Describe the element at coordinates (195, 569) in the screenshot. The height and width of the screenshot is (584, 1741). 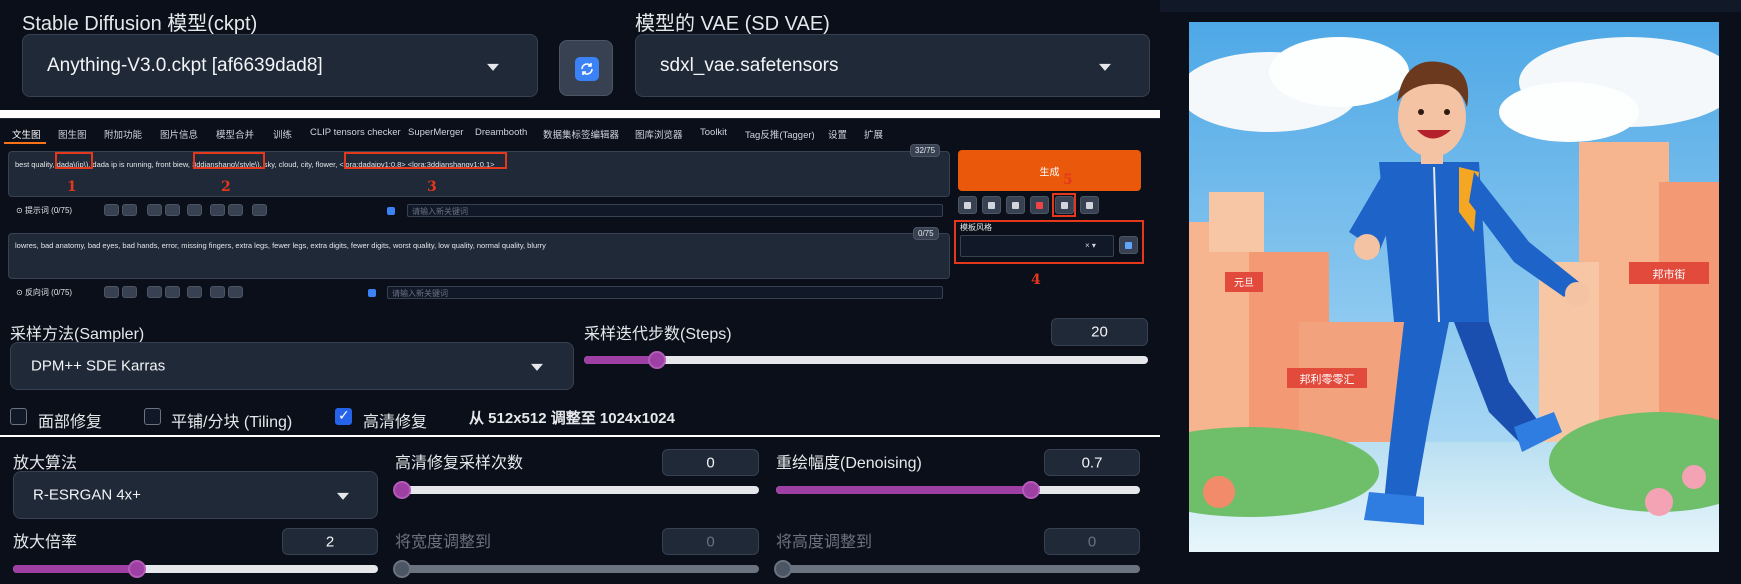
I see `scale-slider` at that location.